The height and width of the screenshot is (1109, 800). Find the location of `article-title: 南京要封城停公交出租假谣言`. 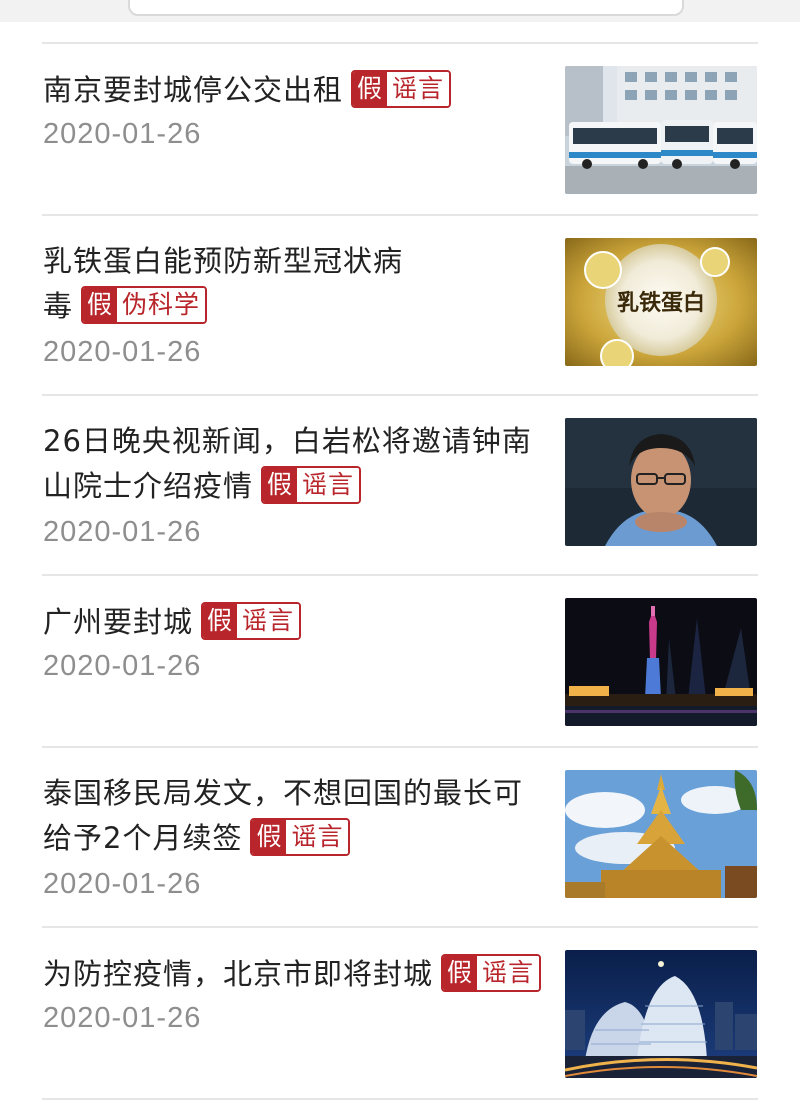

article-title: 南京要封城停公交出租假谣言 is located at coordinates (293, 90).